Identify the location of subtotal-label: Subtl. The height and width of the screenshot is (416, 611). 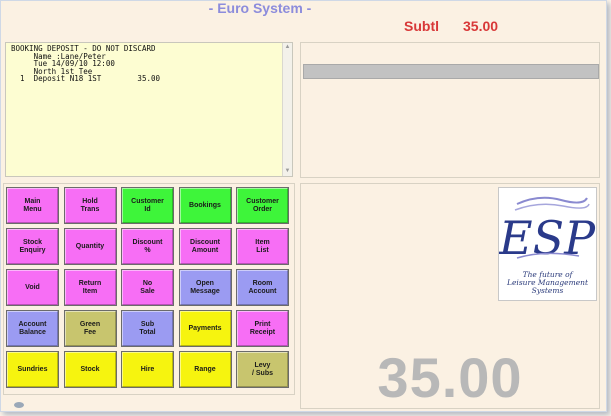
(421, 26).